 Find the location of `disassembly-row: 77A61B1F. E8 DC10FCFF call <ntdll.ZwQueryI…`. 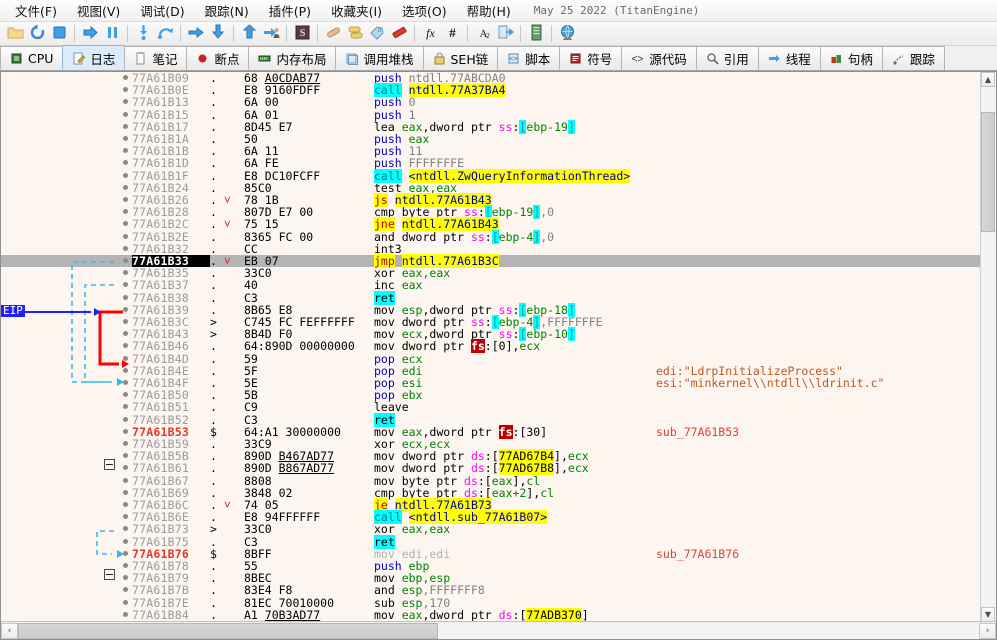

disassembly-row: 77A61B1F. E8 DC10FCFF call <ntdll.ZwQueryI… is located at coordinates (498, 175).